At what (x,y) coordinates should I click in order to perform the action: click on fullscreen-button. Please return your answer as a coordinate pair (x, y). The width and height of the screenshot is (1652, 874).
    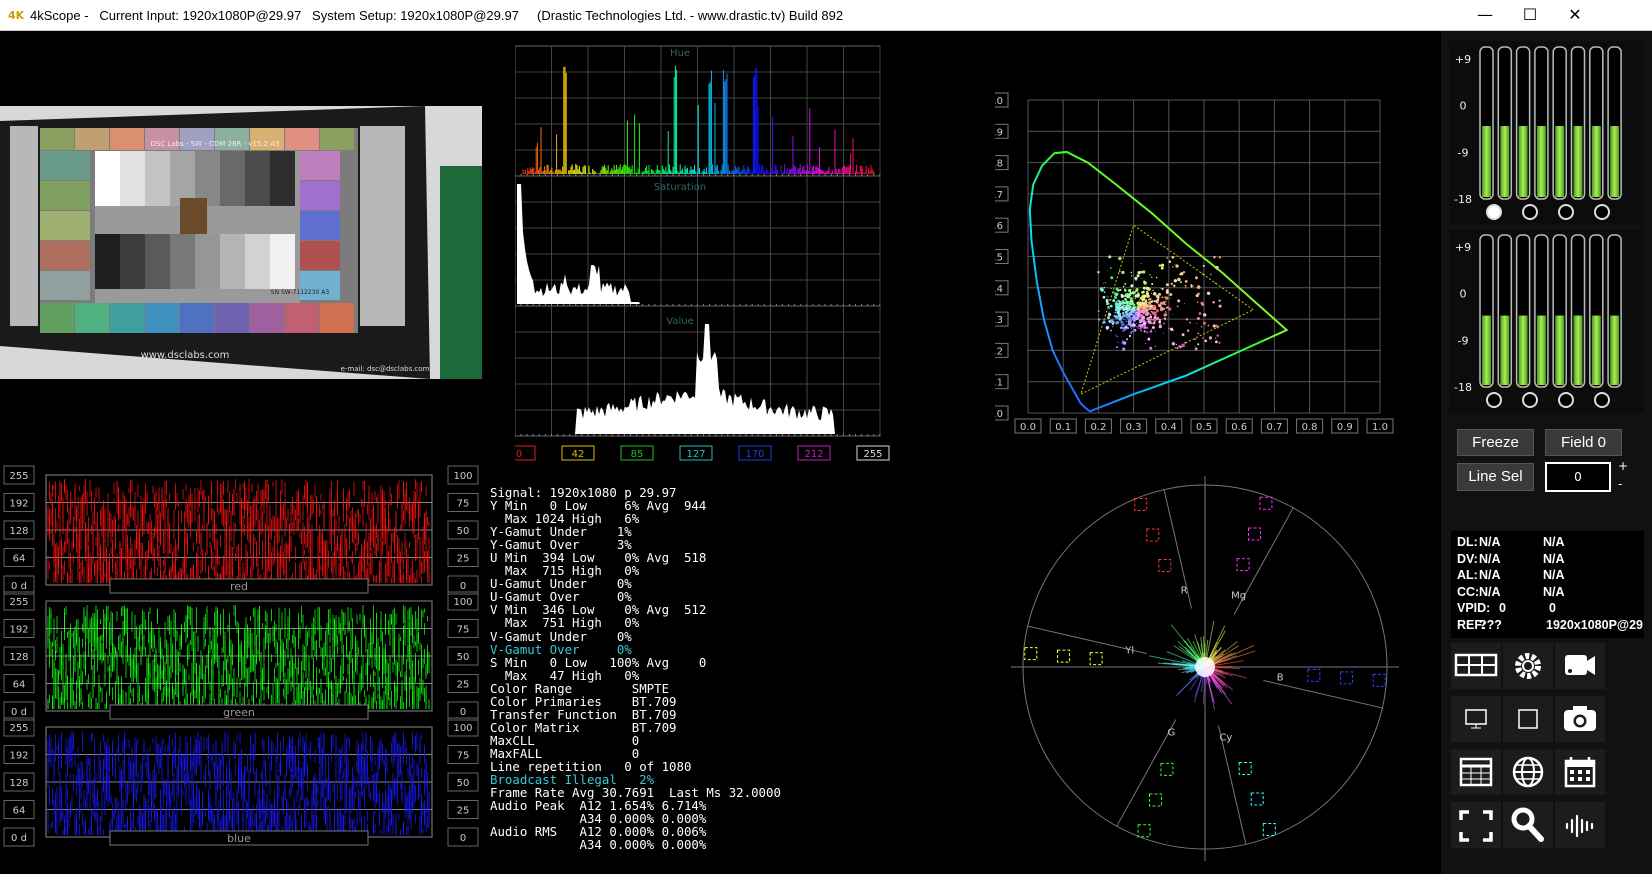
    Looking at the image, I should click on (1476, 825).